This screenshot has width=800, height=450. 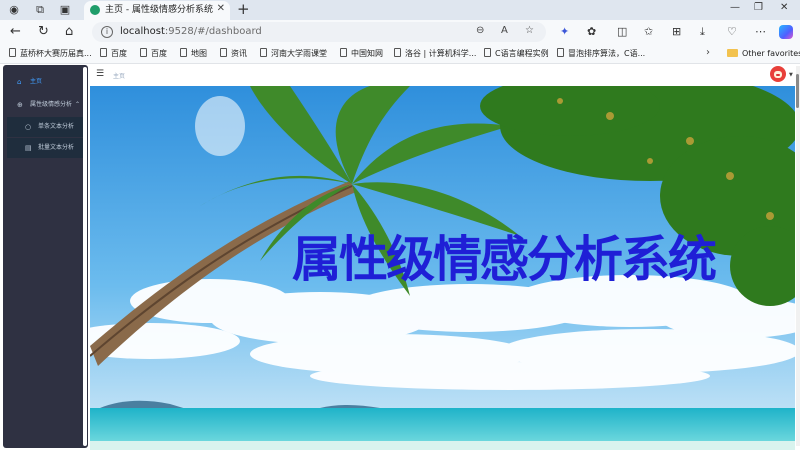 I want to click on new-tab-button: +, so click(x=243, y=9).